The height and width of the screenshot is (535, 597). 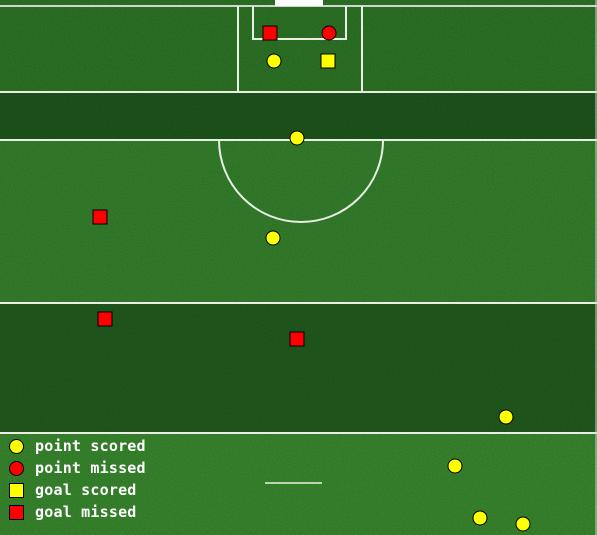 What do you see at coordinates (90, 468) in the screenshot?
I see `legend-label: point missed` at bounding box center [90, 468].